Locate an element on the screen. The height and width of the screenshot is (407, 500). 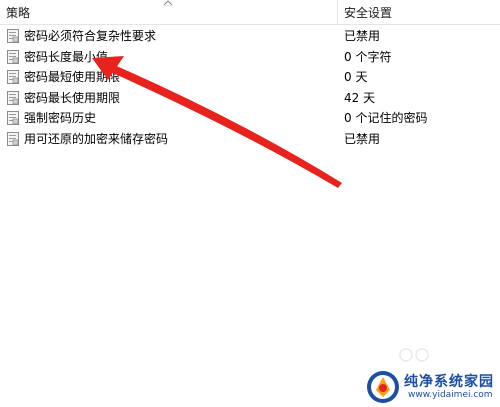
table-row: 密码长度最小值 0 个字符 is located at coordinates (250, 57).